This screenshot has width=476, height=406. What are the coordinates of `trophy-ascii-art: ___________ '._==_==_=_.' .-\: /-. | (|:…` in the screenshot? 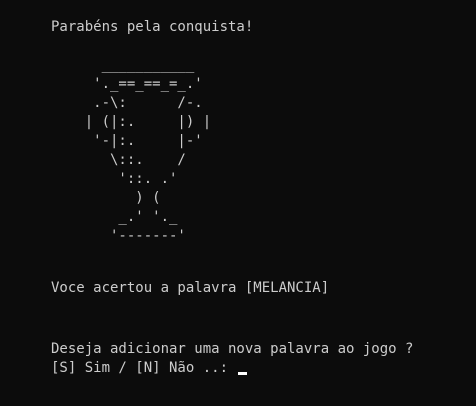 It's located at (148, 150).